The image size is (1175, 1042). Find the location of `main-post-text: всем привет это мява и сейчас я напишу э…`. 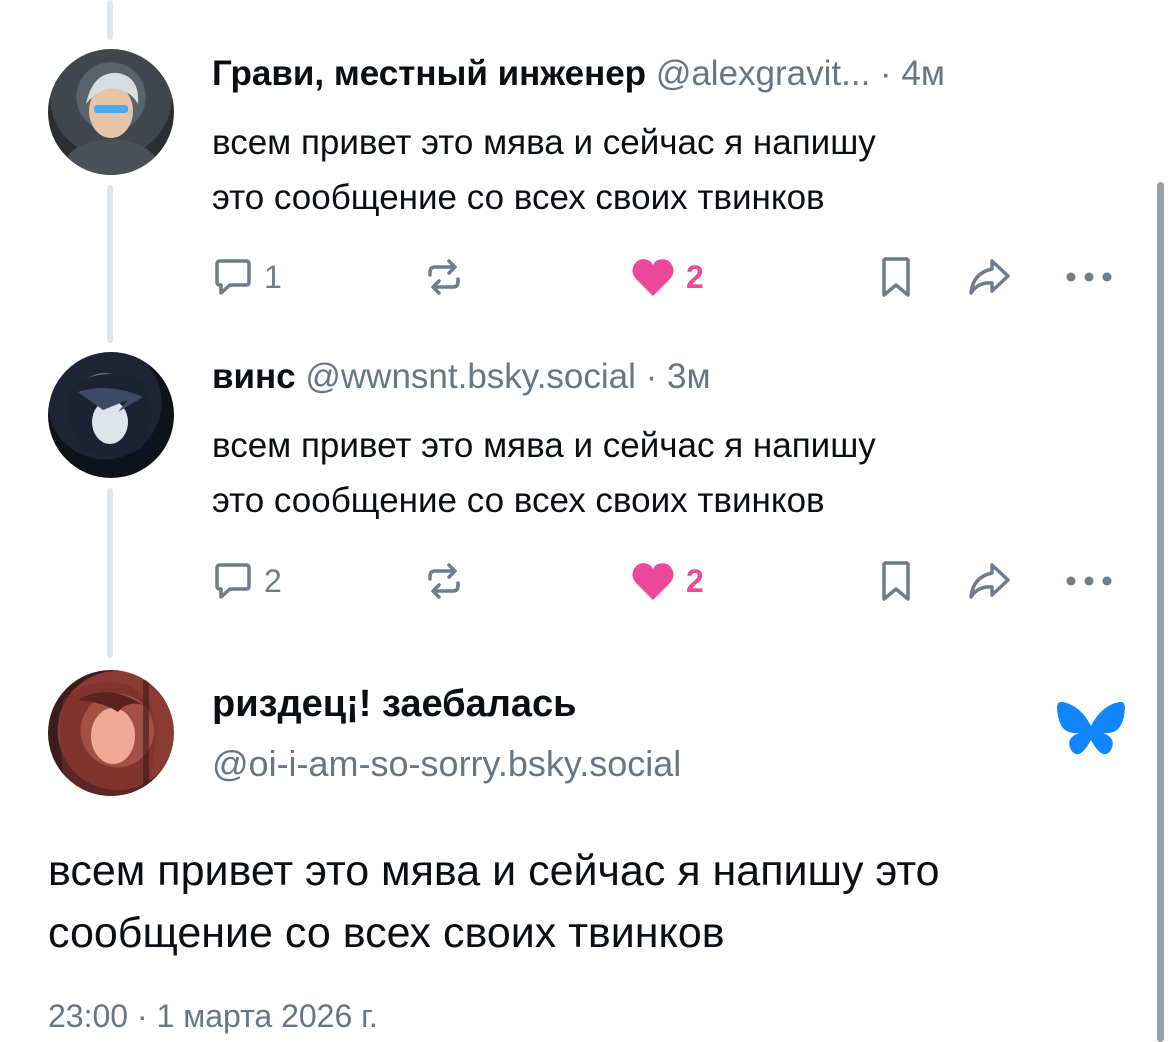

main-post-text: всем привет это мява и сейчас я напишу э… is located at coordinates (593, 902).